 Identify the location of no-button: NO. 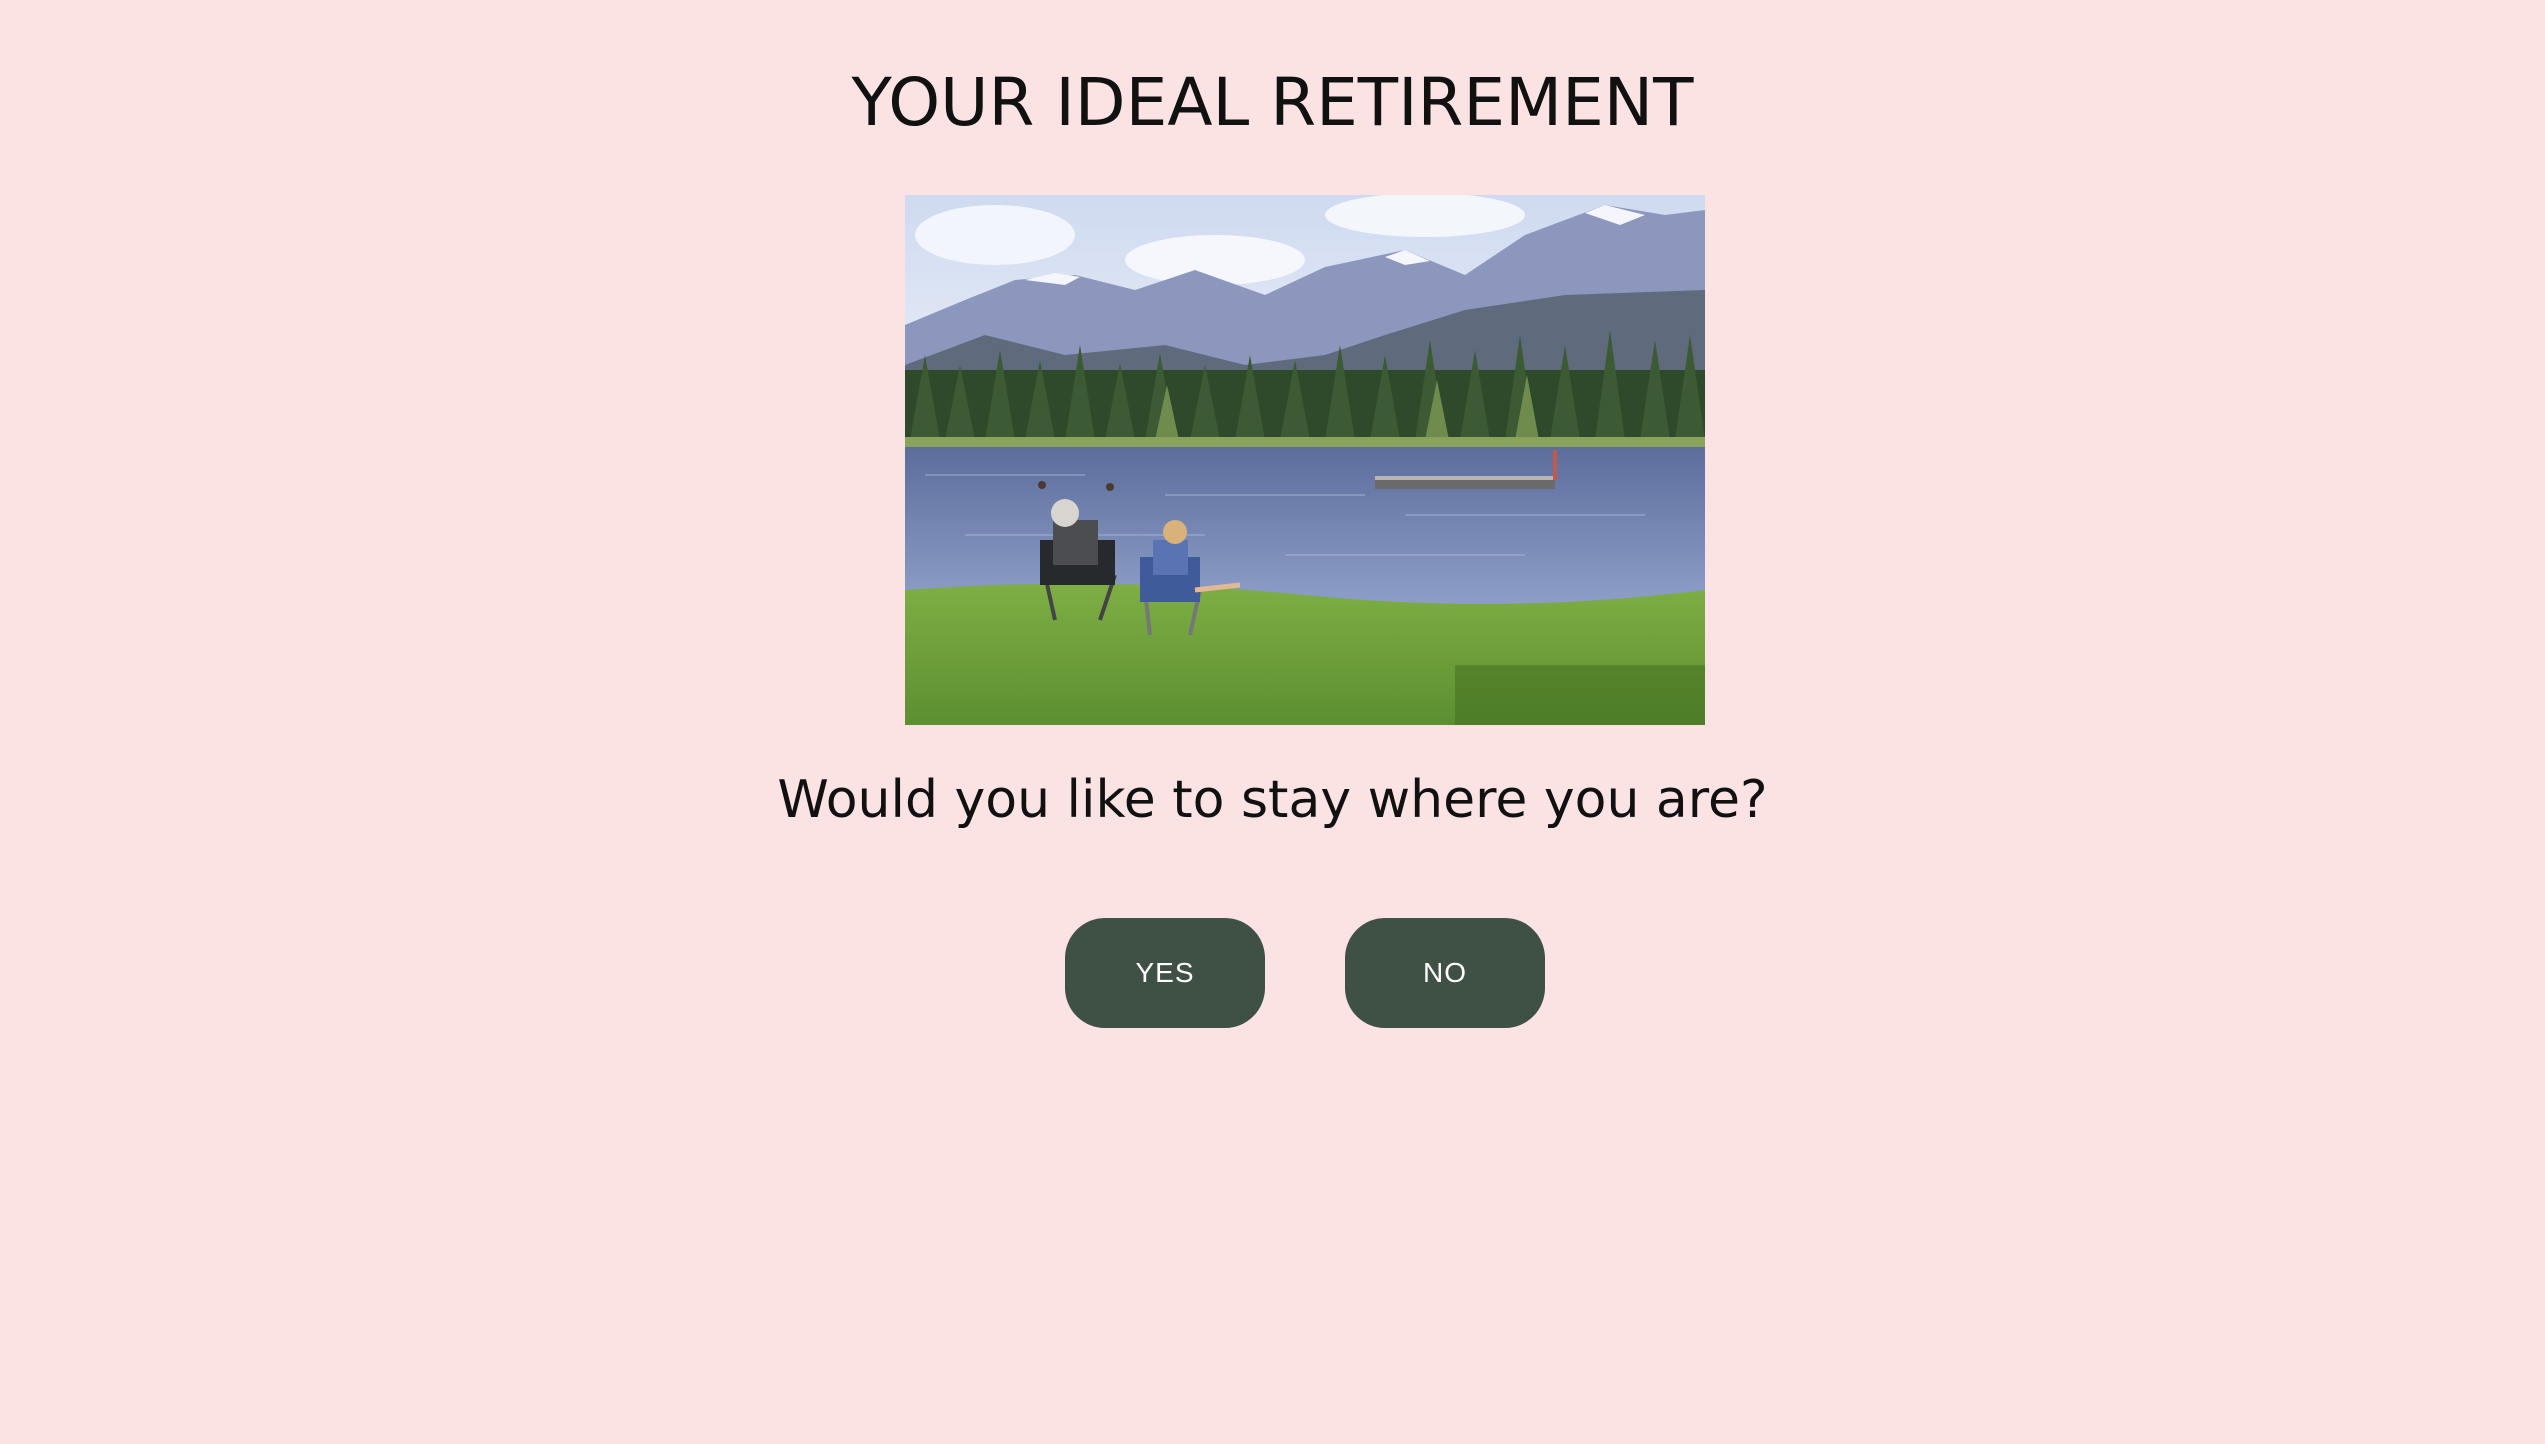
(1445, 973).